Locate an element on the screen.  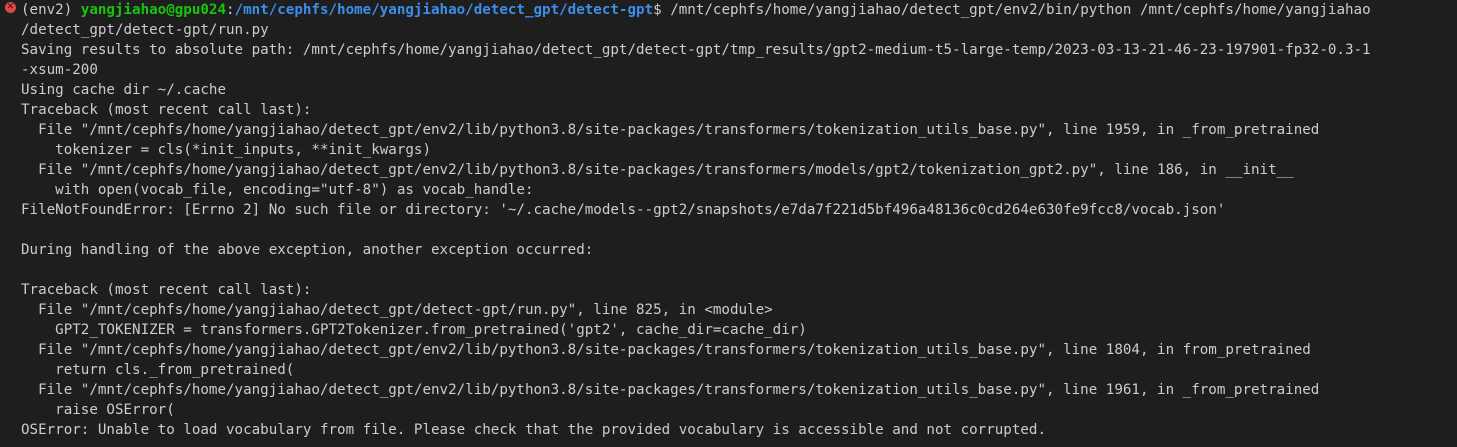
error-x-icon: ✕ is located at coordinates (10, 7).